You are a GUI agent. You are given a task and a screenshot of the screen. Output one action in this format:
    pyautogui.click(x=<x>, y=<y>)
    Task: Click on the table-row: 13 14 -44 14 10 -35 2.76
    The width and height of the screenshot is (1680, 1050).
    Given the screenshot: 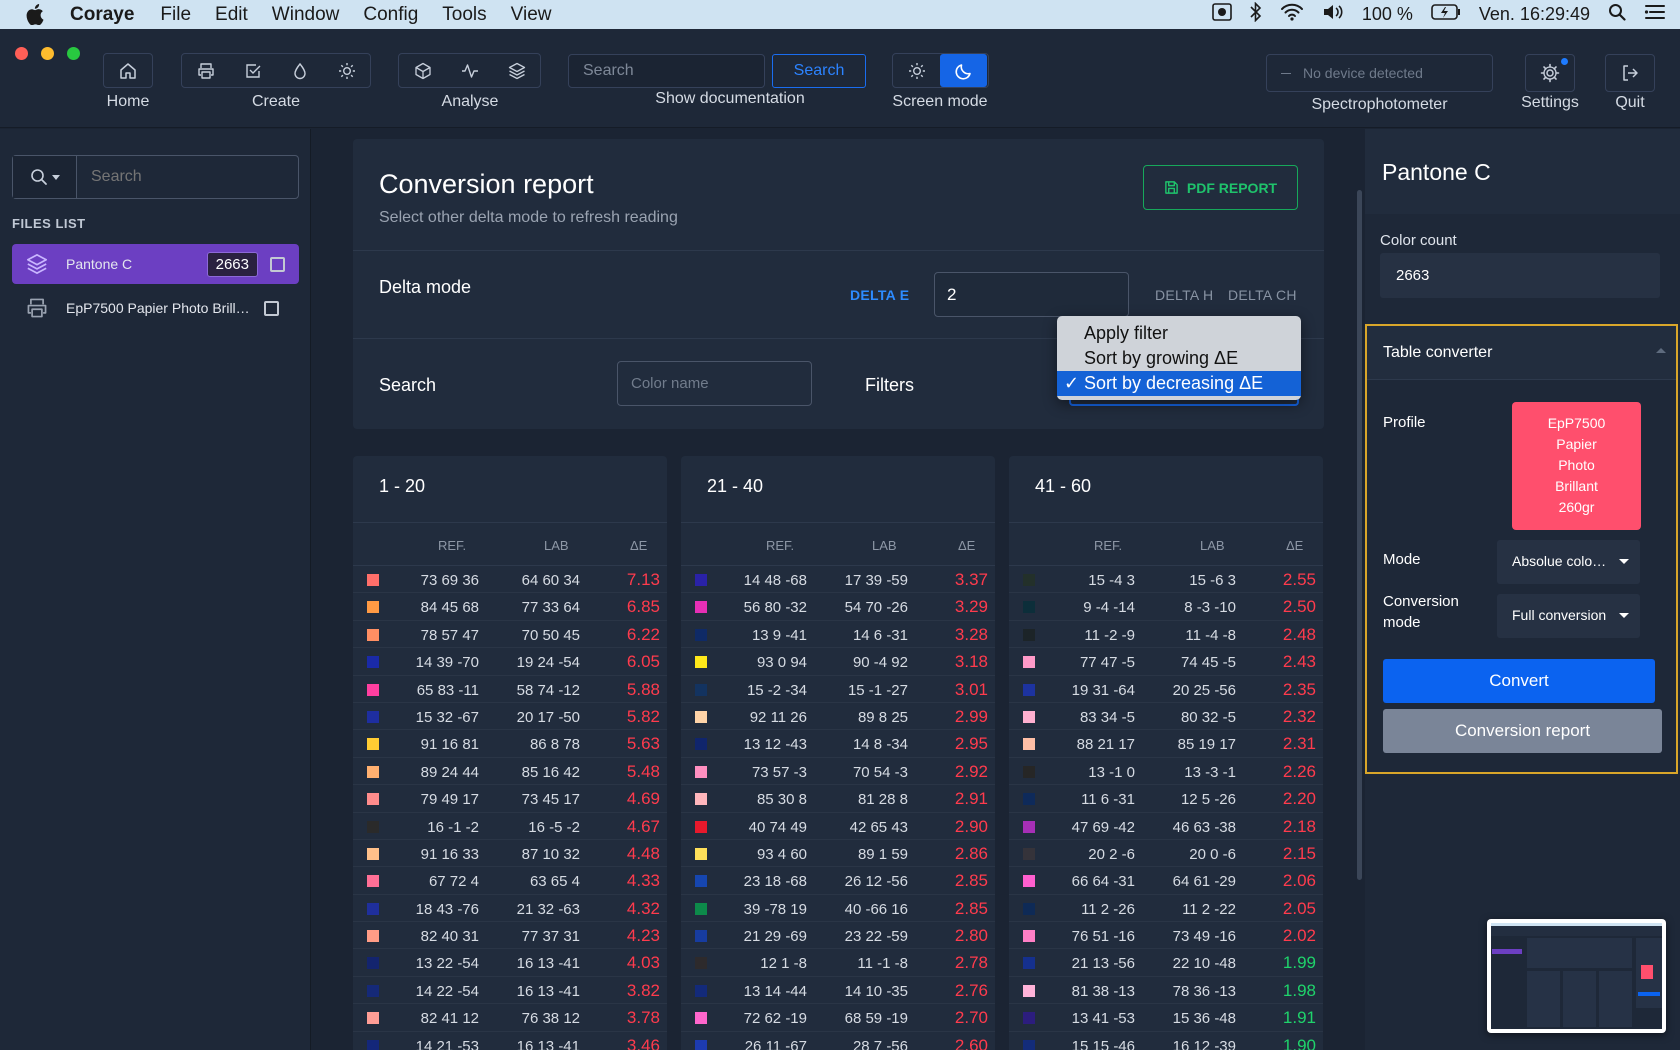 What is the action you would take?
    pyautogui.click(x=838, y=991)
    